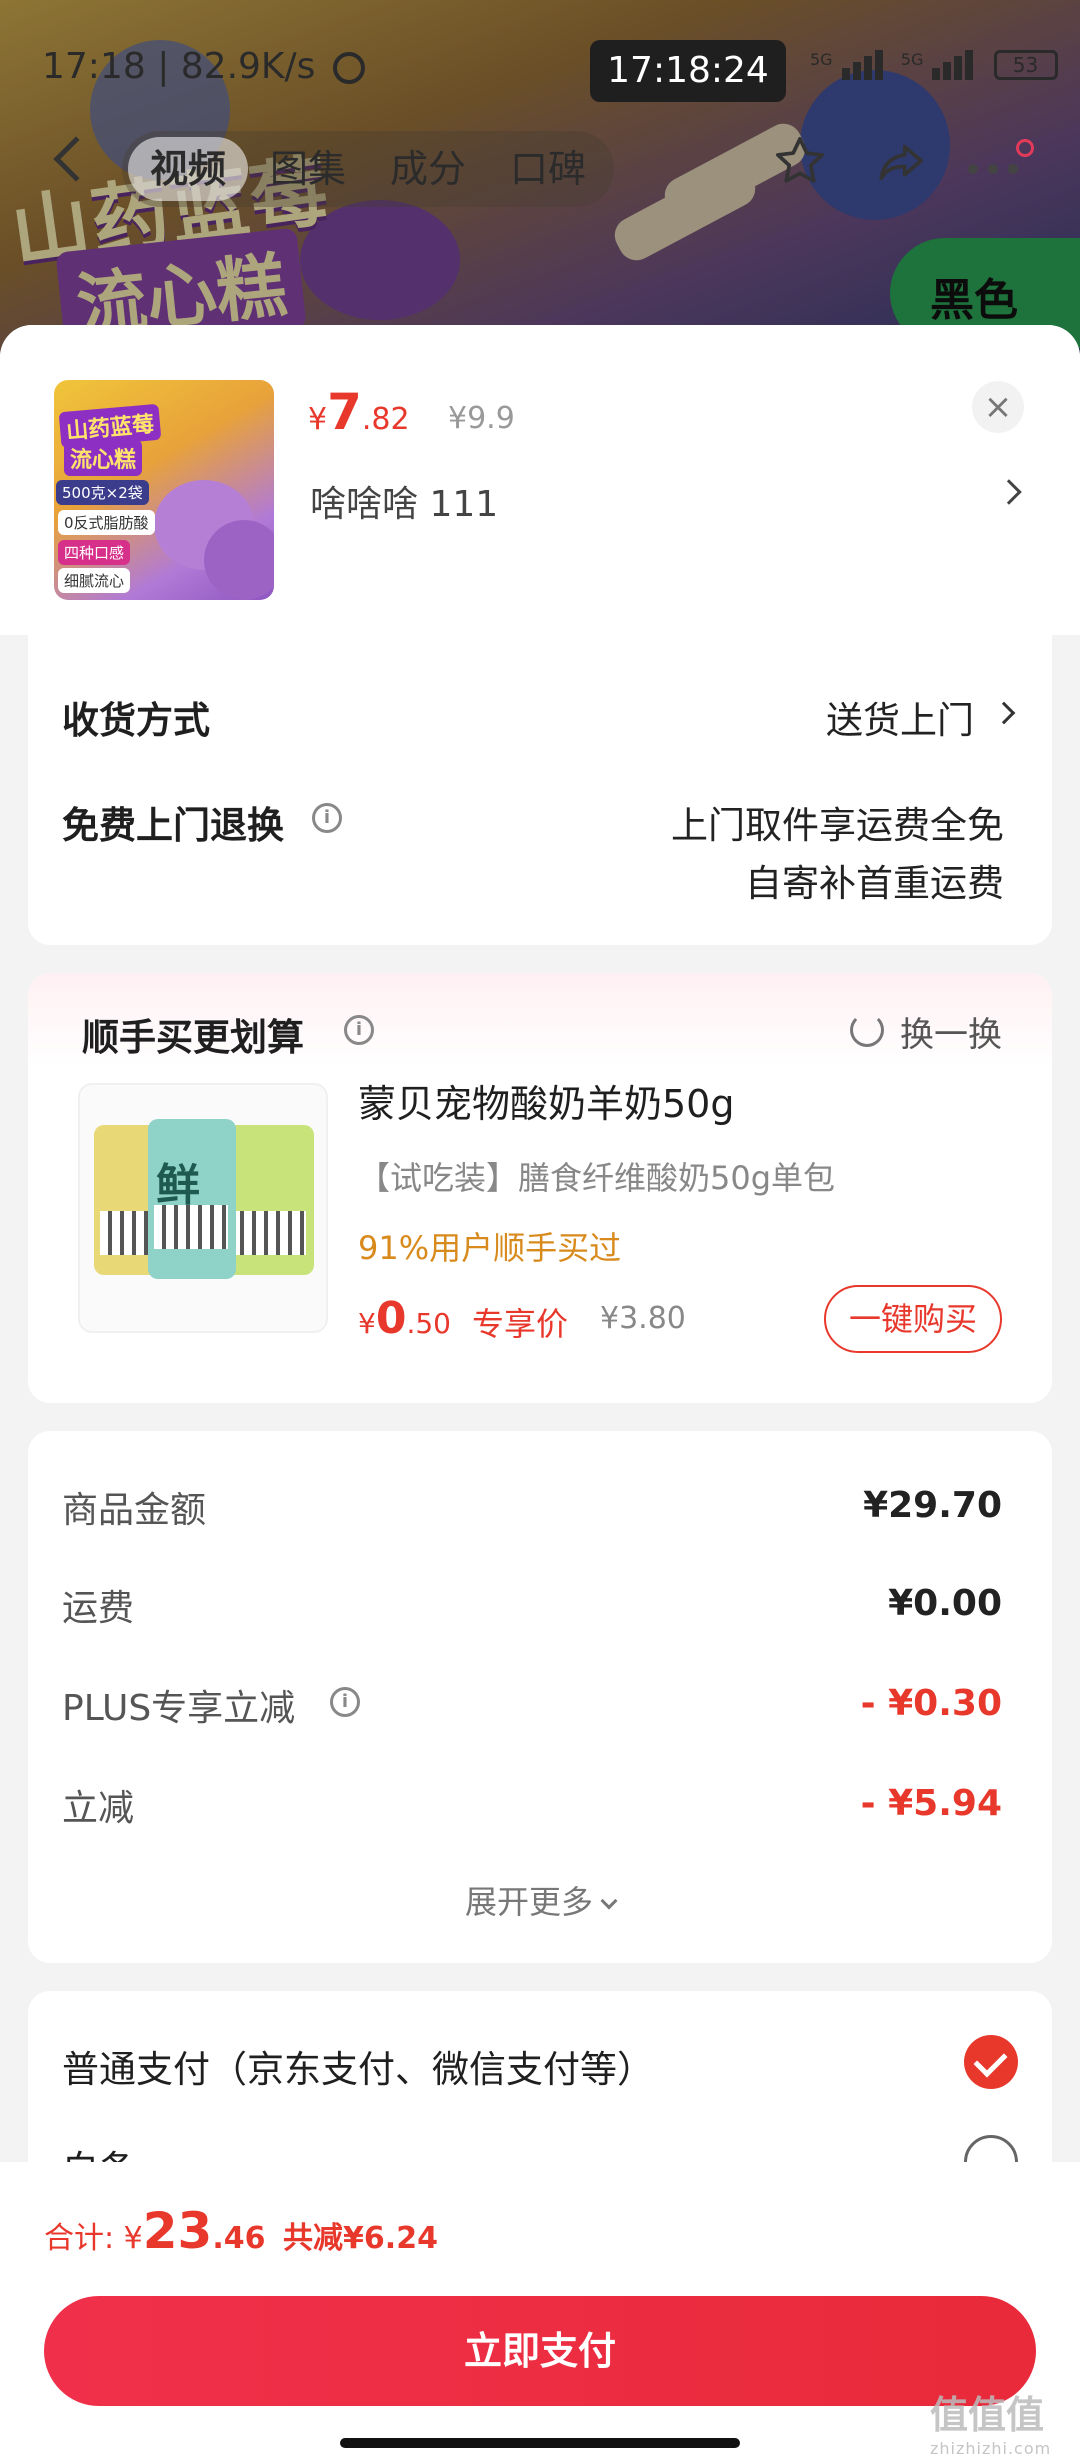 The image size is (1080, 2460). Describe the element at coordinates (98, 1608) in the screenshot. I see `shipping-label: 运费` at that location.